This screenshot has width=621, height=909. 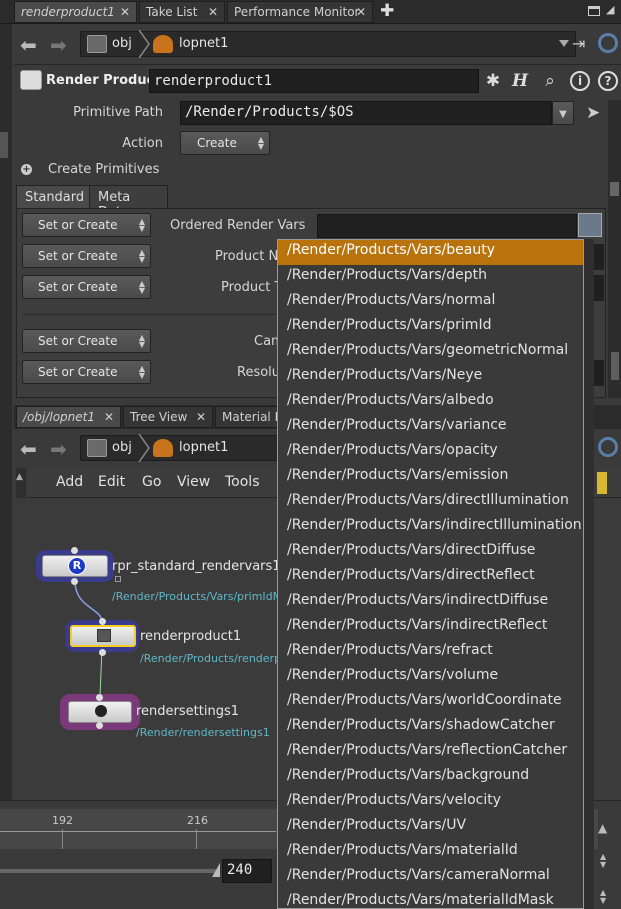 I want to click on dropdown-item: /Render/Products/Vars/directReflect, so click(x=430, y=577).